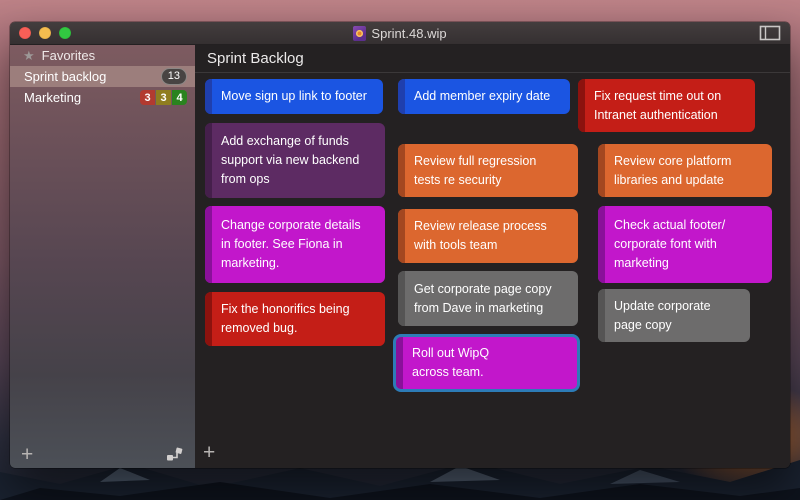 The width and height of the screenshot is (800, 500). I want to click on card-text: Add member expiry date, so click(482, 96).